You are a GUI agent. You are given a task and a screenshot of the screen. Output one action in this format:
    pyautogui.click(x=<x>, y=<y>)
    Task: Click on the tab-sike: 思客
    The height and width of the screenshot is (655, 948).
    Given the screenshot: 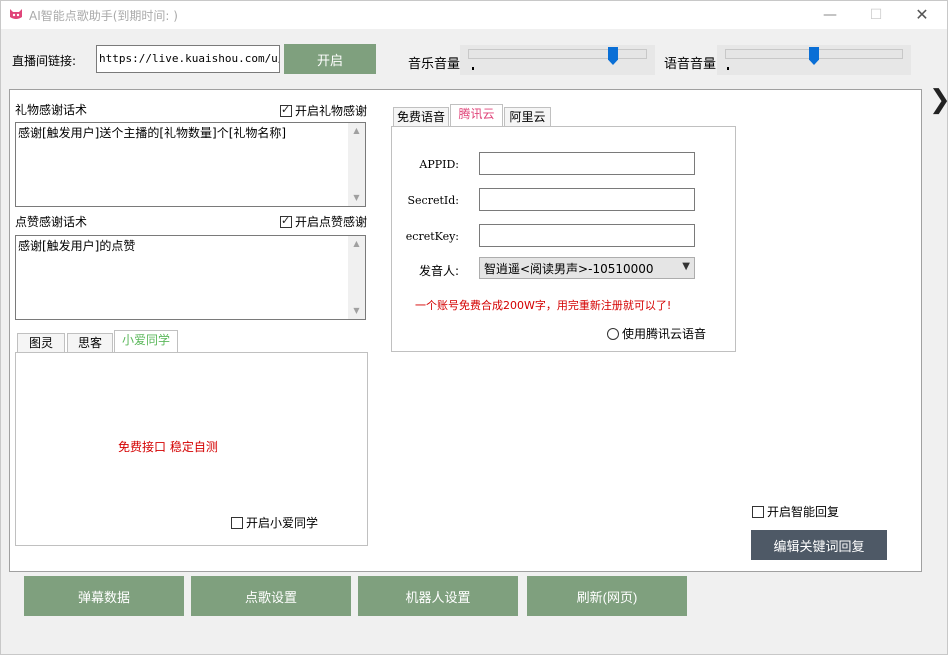 What is the action you would take?
    pyautogui.click(x=90, y=343)
    